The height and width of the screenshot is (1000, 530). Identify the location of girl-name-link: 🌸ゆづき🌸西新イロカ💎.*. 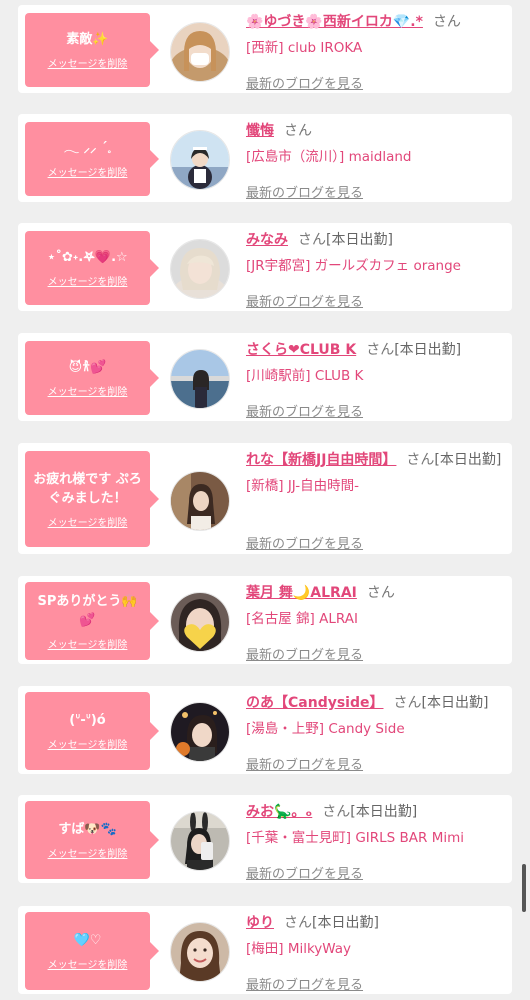
(334, 22).